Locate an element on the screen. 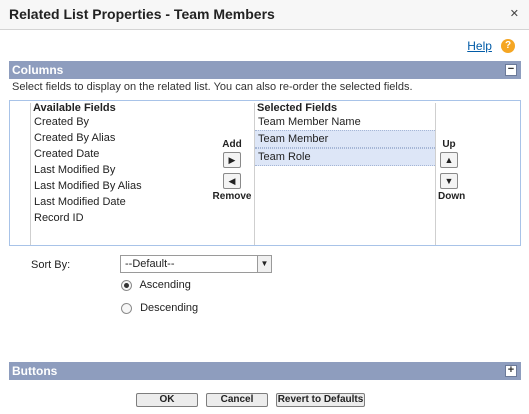 The height and width of the screenshot is (414, 529). ascending-option: Ascending is located at coordinates (156, 285).